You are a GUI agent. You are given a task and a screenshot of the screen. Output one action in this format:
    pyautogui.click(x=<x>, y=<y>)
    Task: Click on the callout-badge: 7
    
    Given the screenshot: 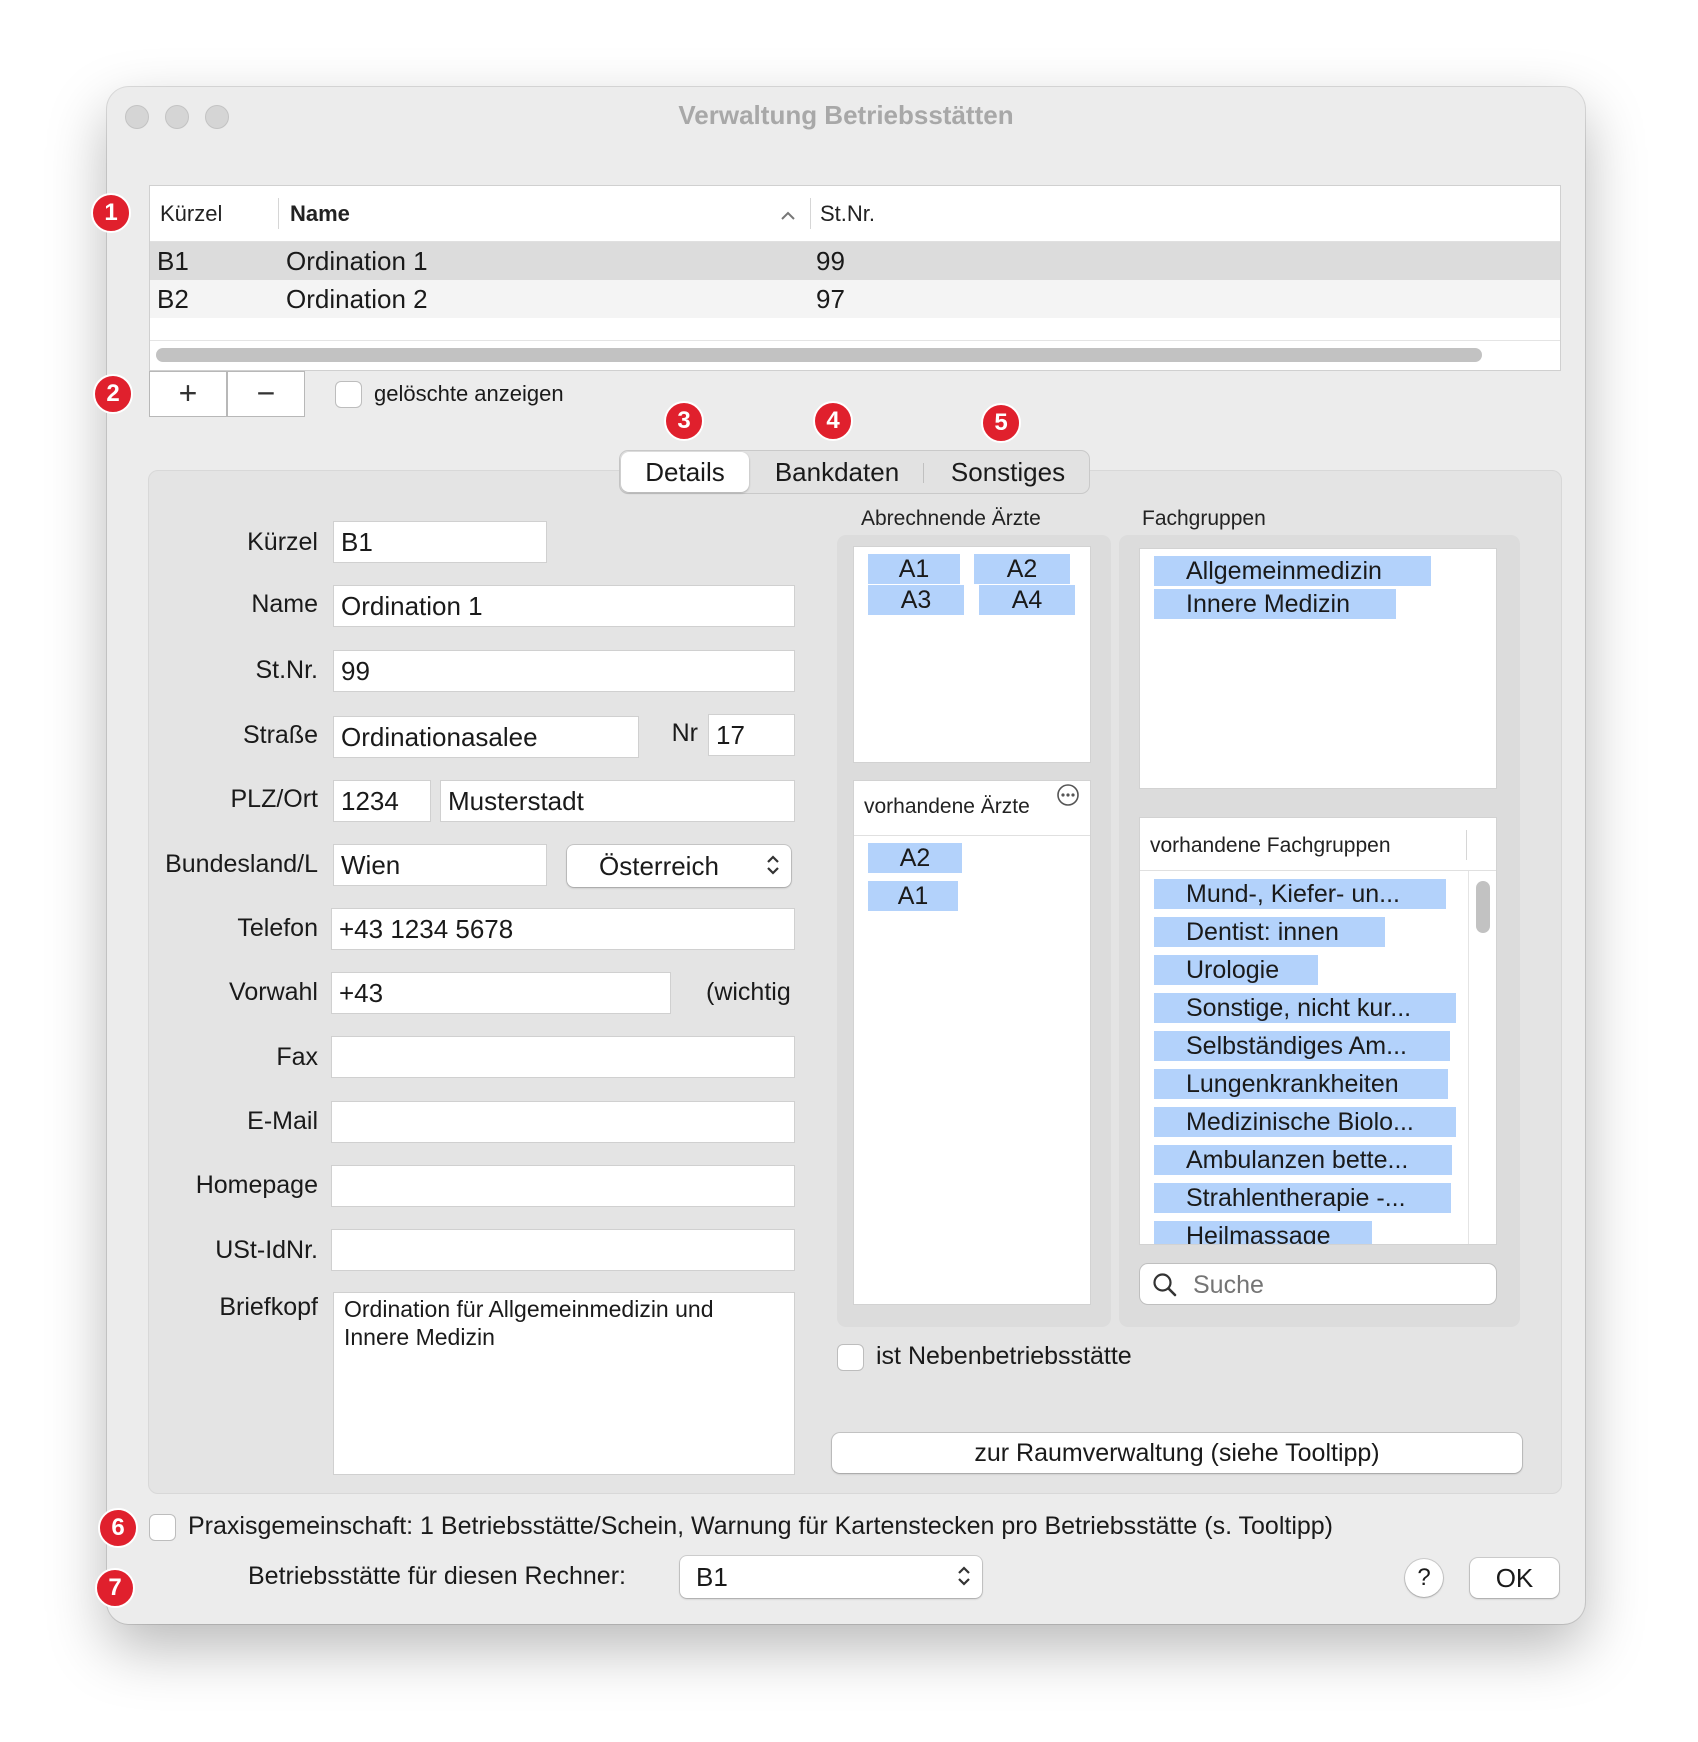 What is the action you would take?
    pyautogui.click(x=115, y=1588)
    